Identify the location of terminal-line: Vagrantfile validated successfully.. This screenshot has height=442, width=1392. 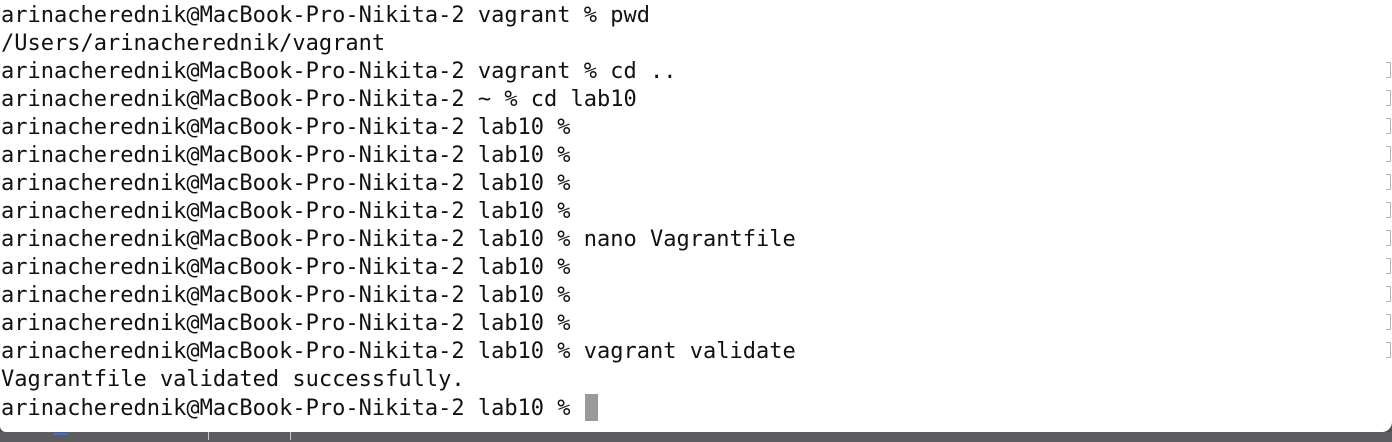
(233, 379).